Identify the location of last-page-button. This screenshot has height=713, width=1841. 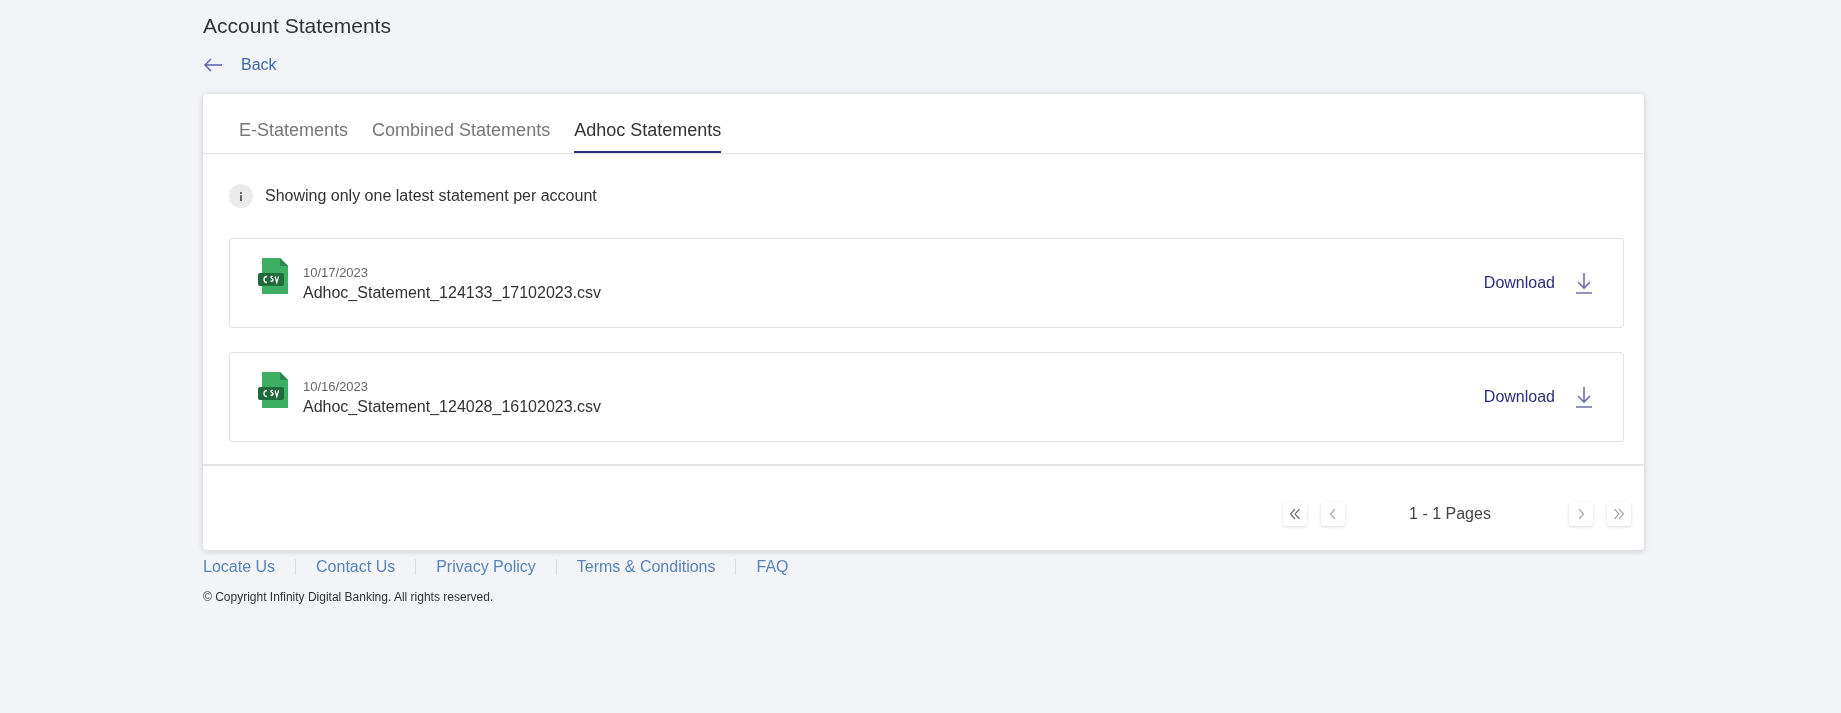
(1619, 514).